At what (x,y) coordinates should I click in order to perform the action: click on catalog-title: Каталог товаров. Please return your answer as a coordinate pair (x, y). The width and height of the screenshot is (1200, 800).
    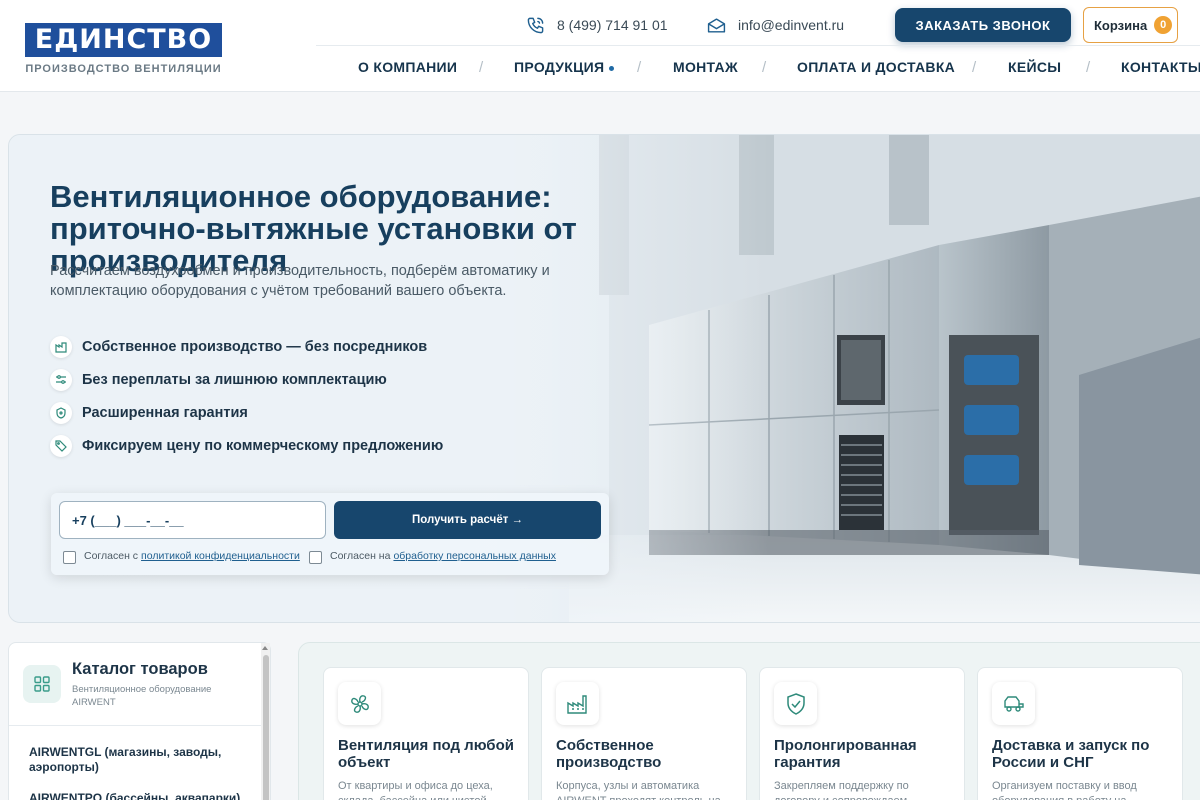
    Looking at the image, I should click on (140, 669).